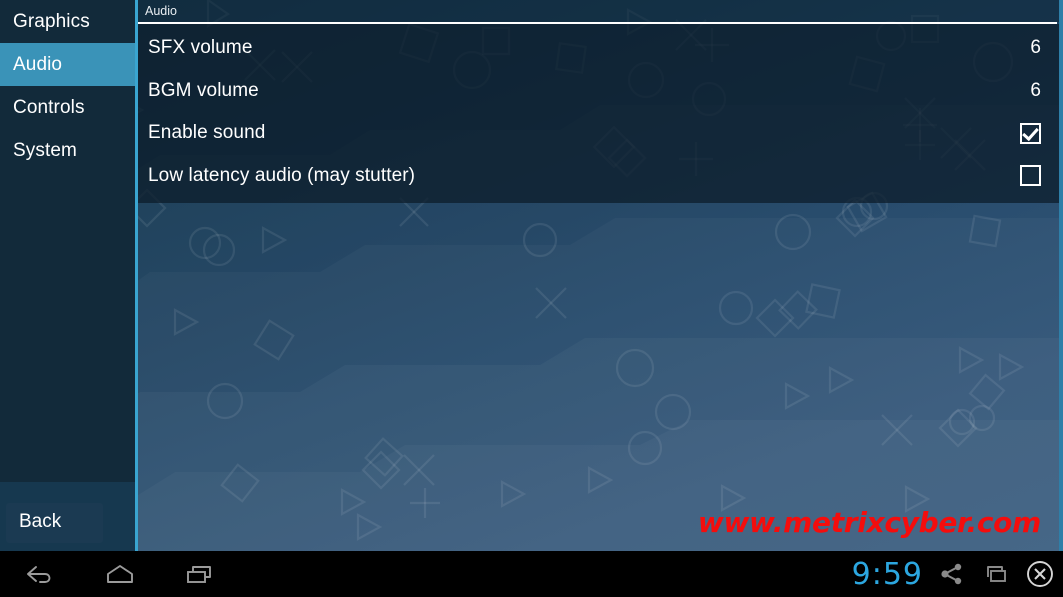 The height and width of the screenshot is (597, 1063). Describe the element at coordinates (887, 574) in the screenshot. I see `clock: 9:59` at that location.